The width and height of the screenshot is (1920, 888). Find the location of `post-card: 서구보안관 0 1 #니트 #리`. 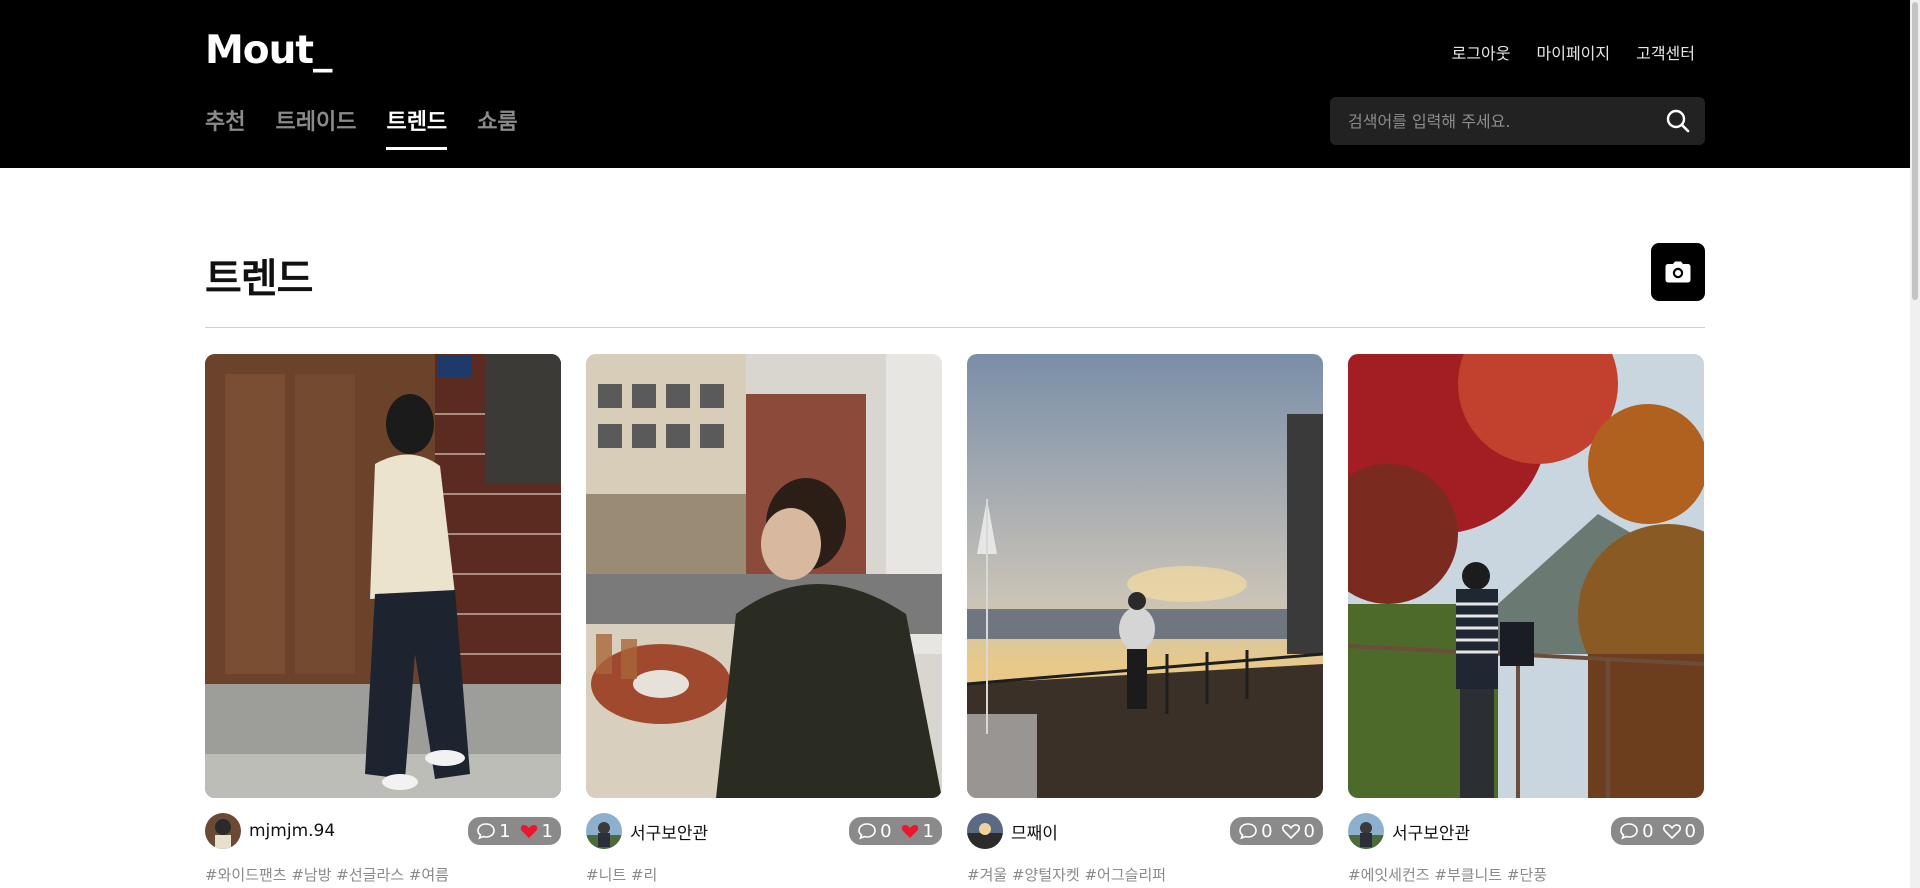

post-card: 서구보안관 0 1 #니트 #리 is located at coordinates (764, 619).